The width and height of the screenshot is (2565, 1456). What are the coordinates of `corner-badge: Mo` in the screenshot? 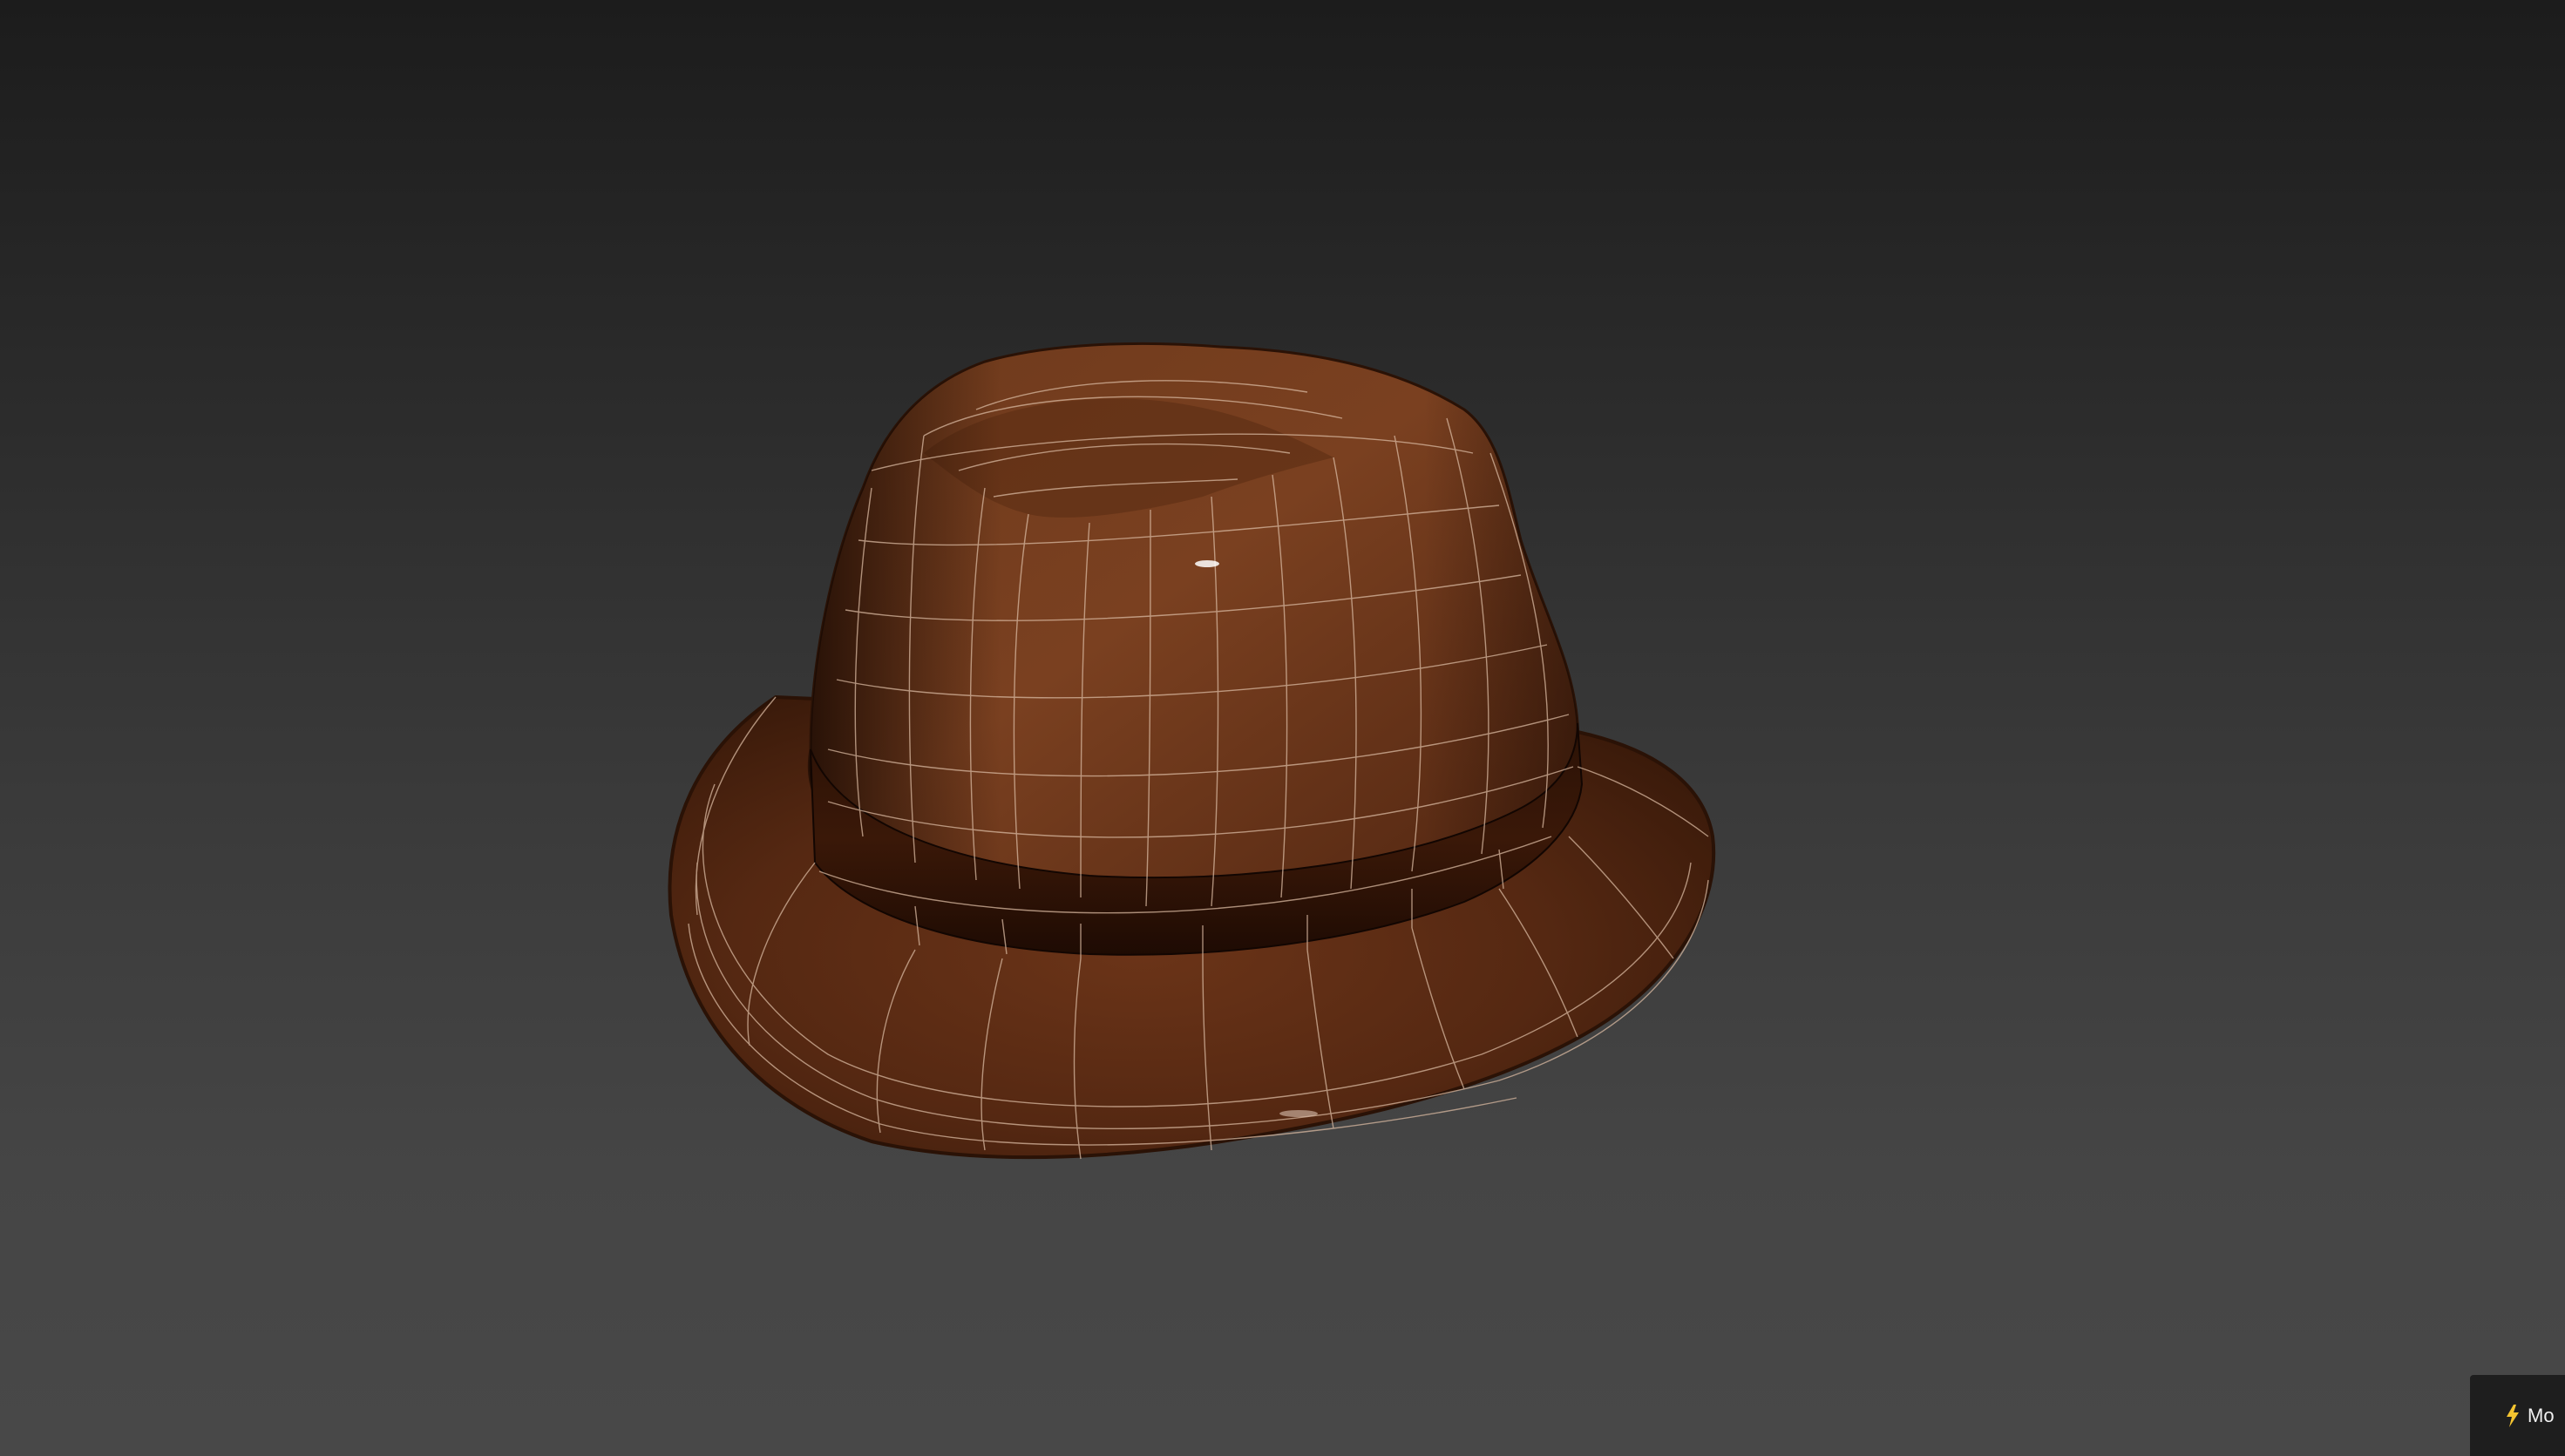 It's located at (2517, 1415).